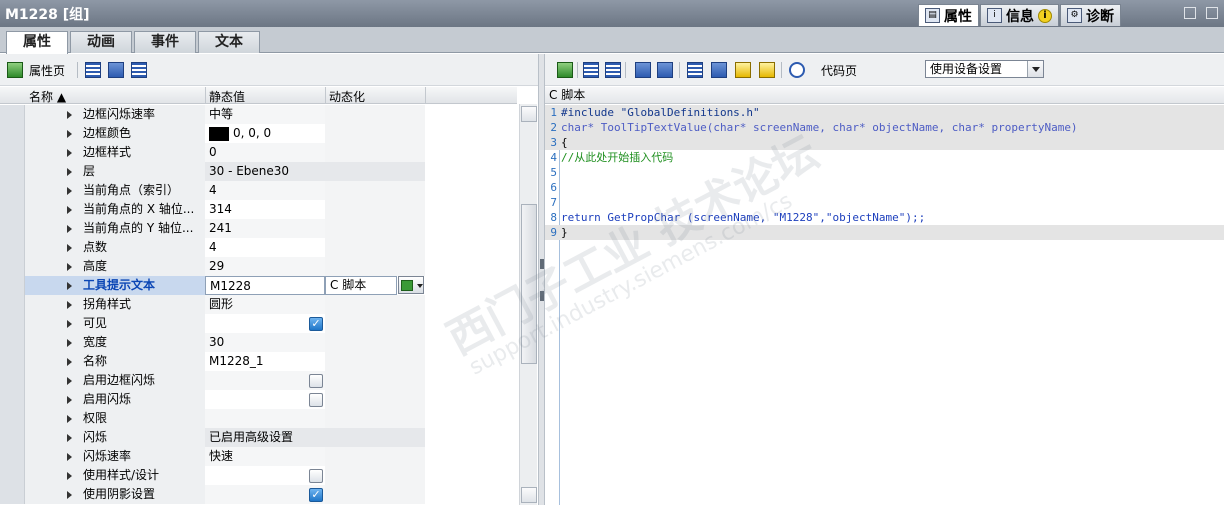 The image size is (1224, 505). What do you see at coordinates (1035, 69) in the screenshot?
I see `chevron-down-icon` at bounding box center [1035, 69].